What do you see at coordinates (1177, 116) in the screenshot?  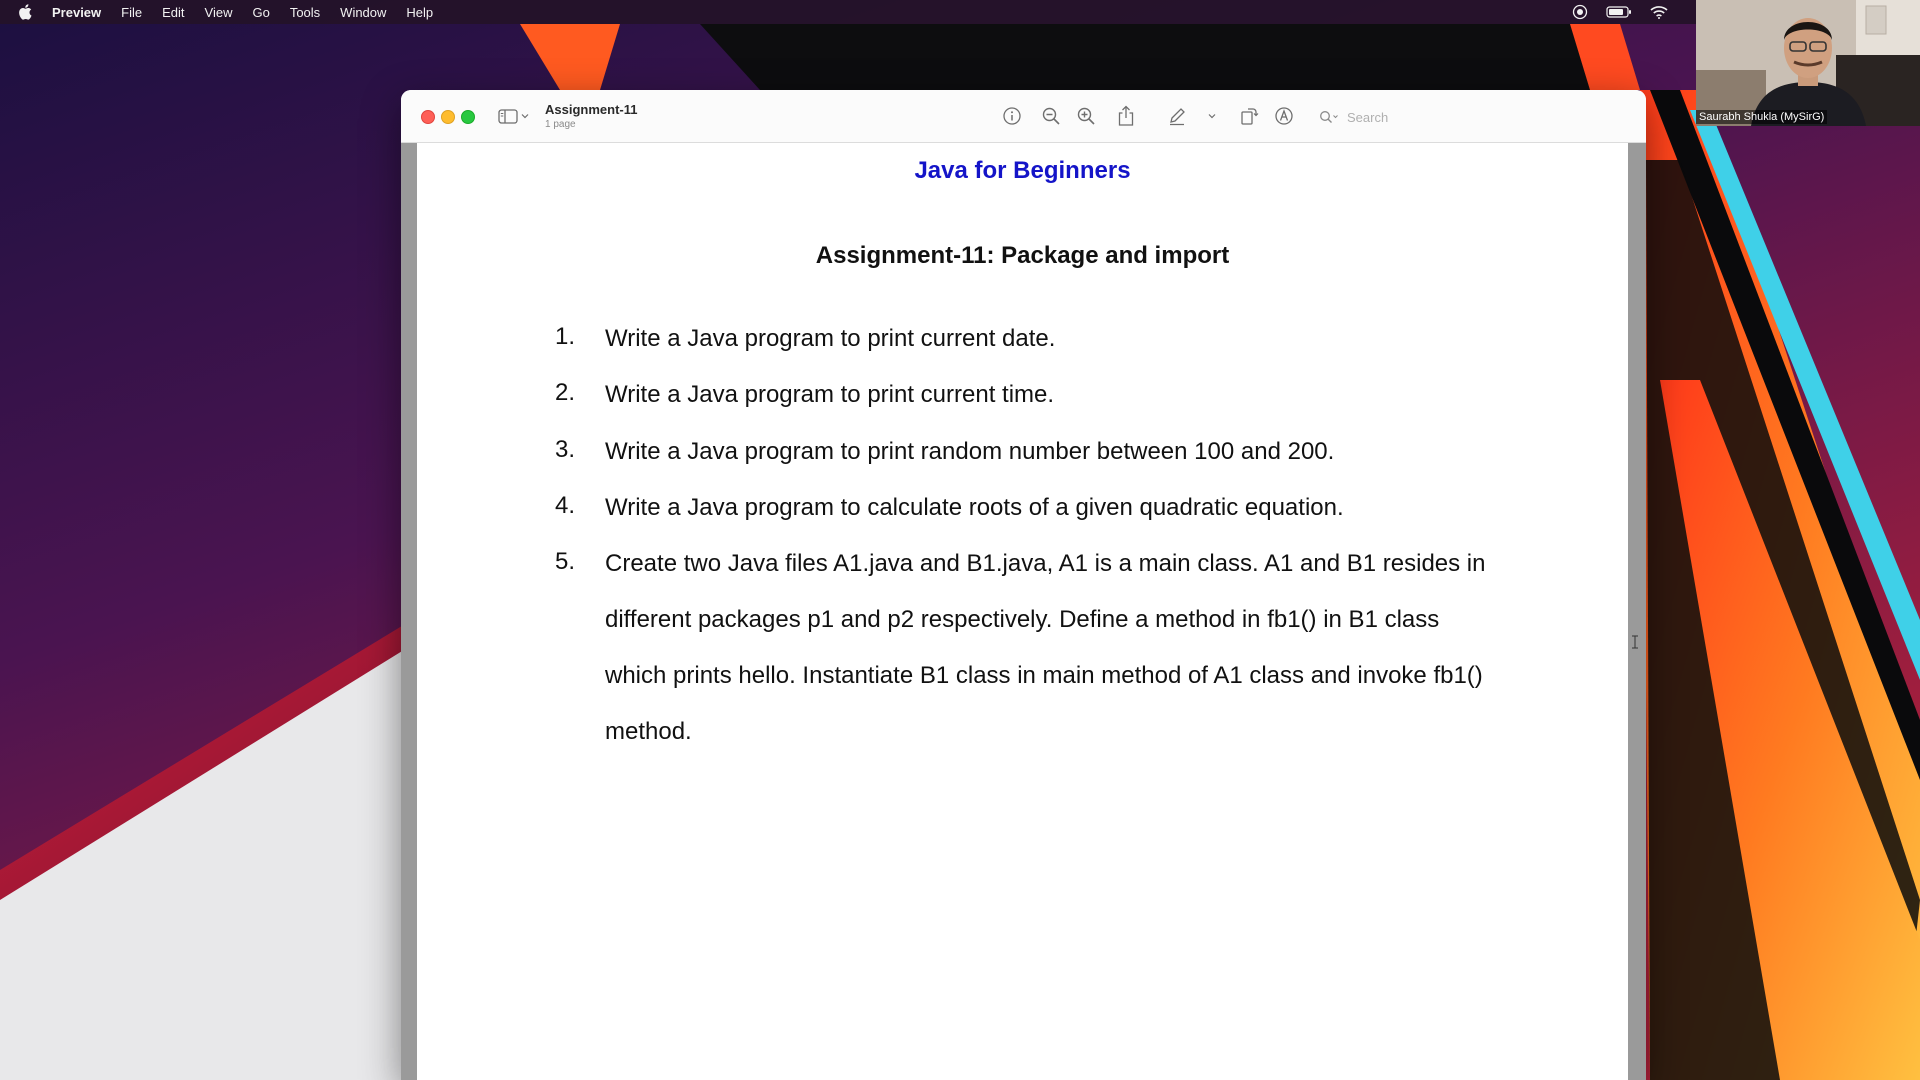 I see `markup-pen-icon` at bounding box center [1177, 116].